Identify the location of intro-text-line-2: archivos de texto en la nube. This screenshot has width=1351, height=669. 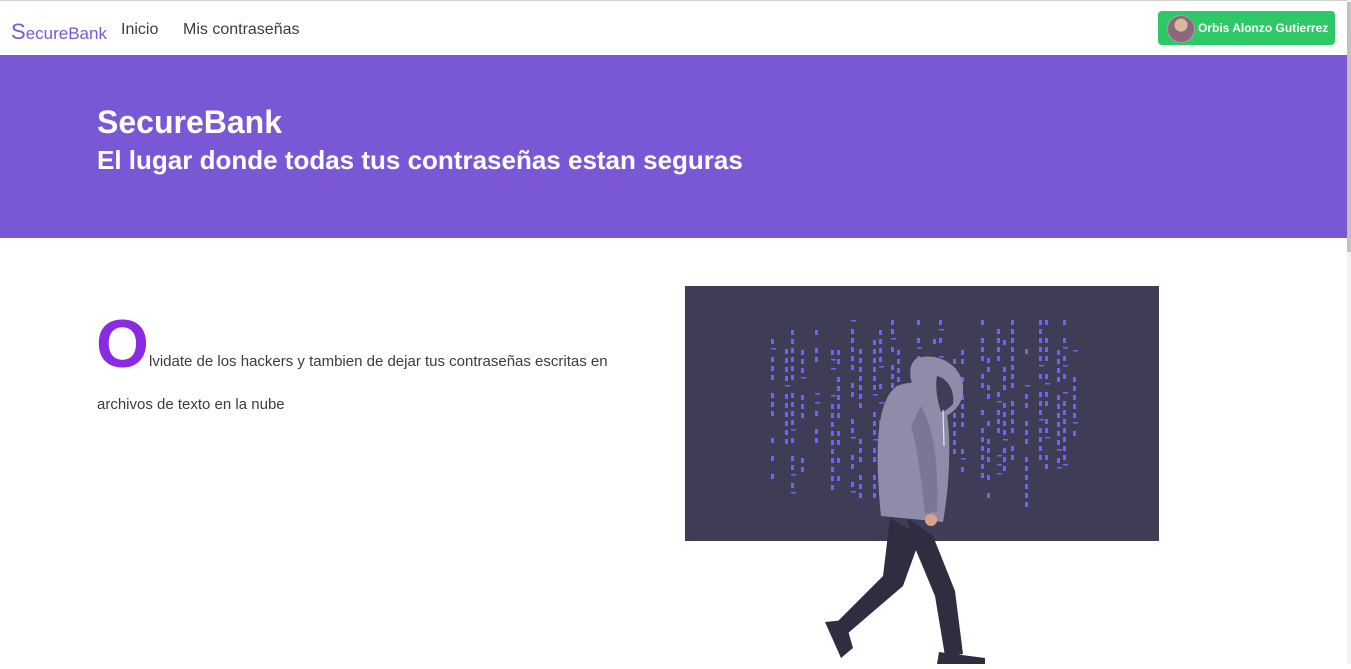
(191, 404).